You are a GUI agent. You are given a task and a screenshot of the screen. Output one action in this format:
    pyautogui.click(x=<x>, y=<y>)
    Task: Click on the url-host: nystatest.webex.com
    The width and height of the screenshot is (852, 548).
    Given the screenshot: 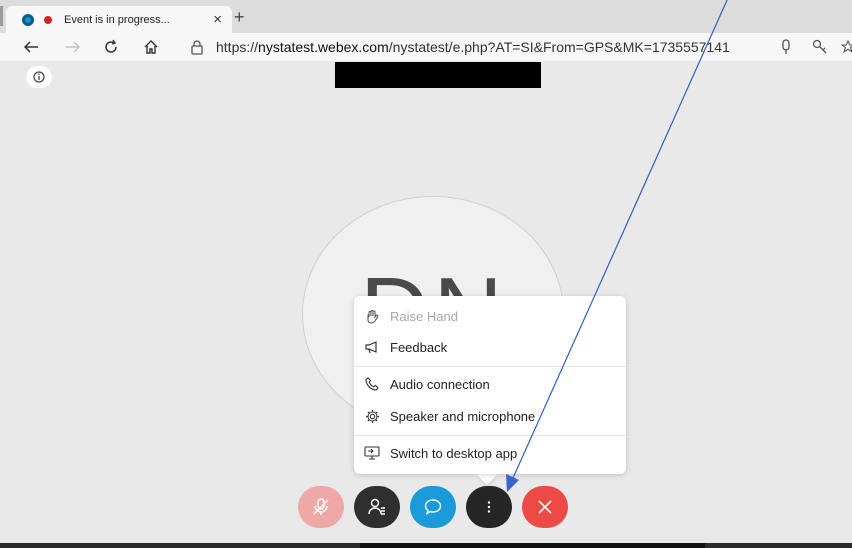 What is the action you would take?
    pyautogui.click(x=323, y=47)
    